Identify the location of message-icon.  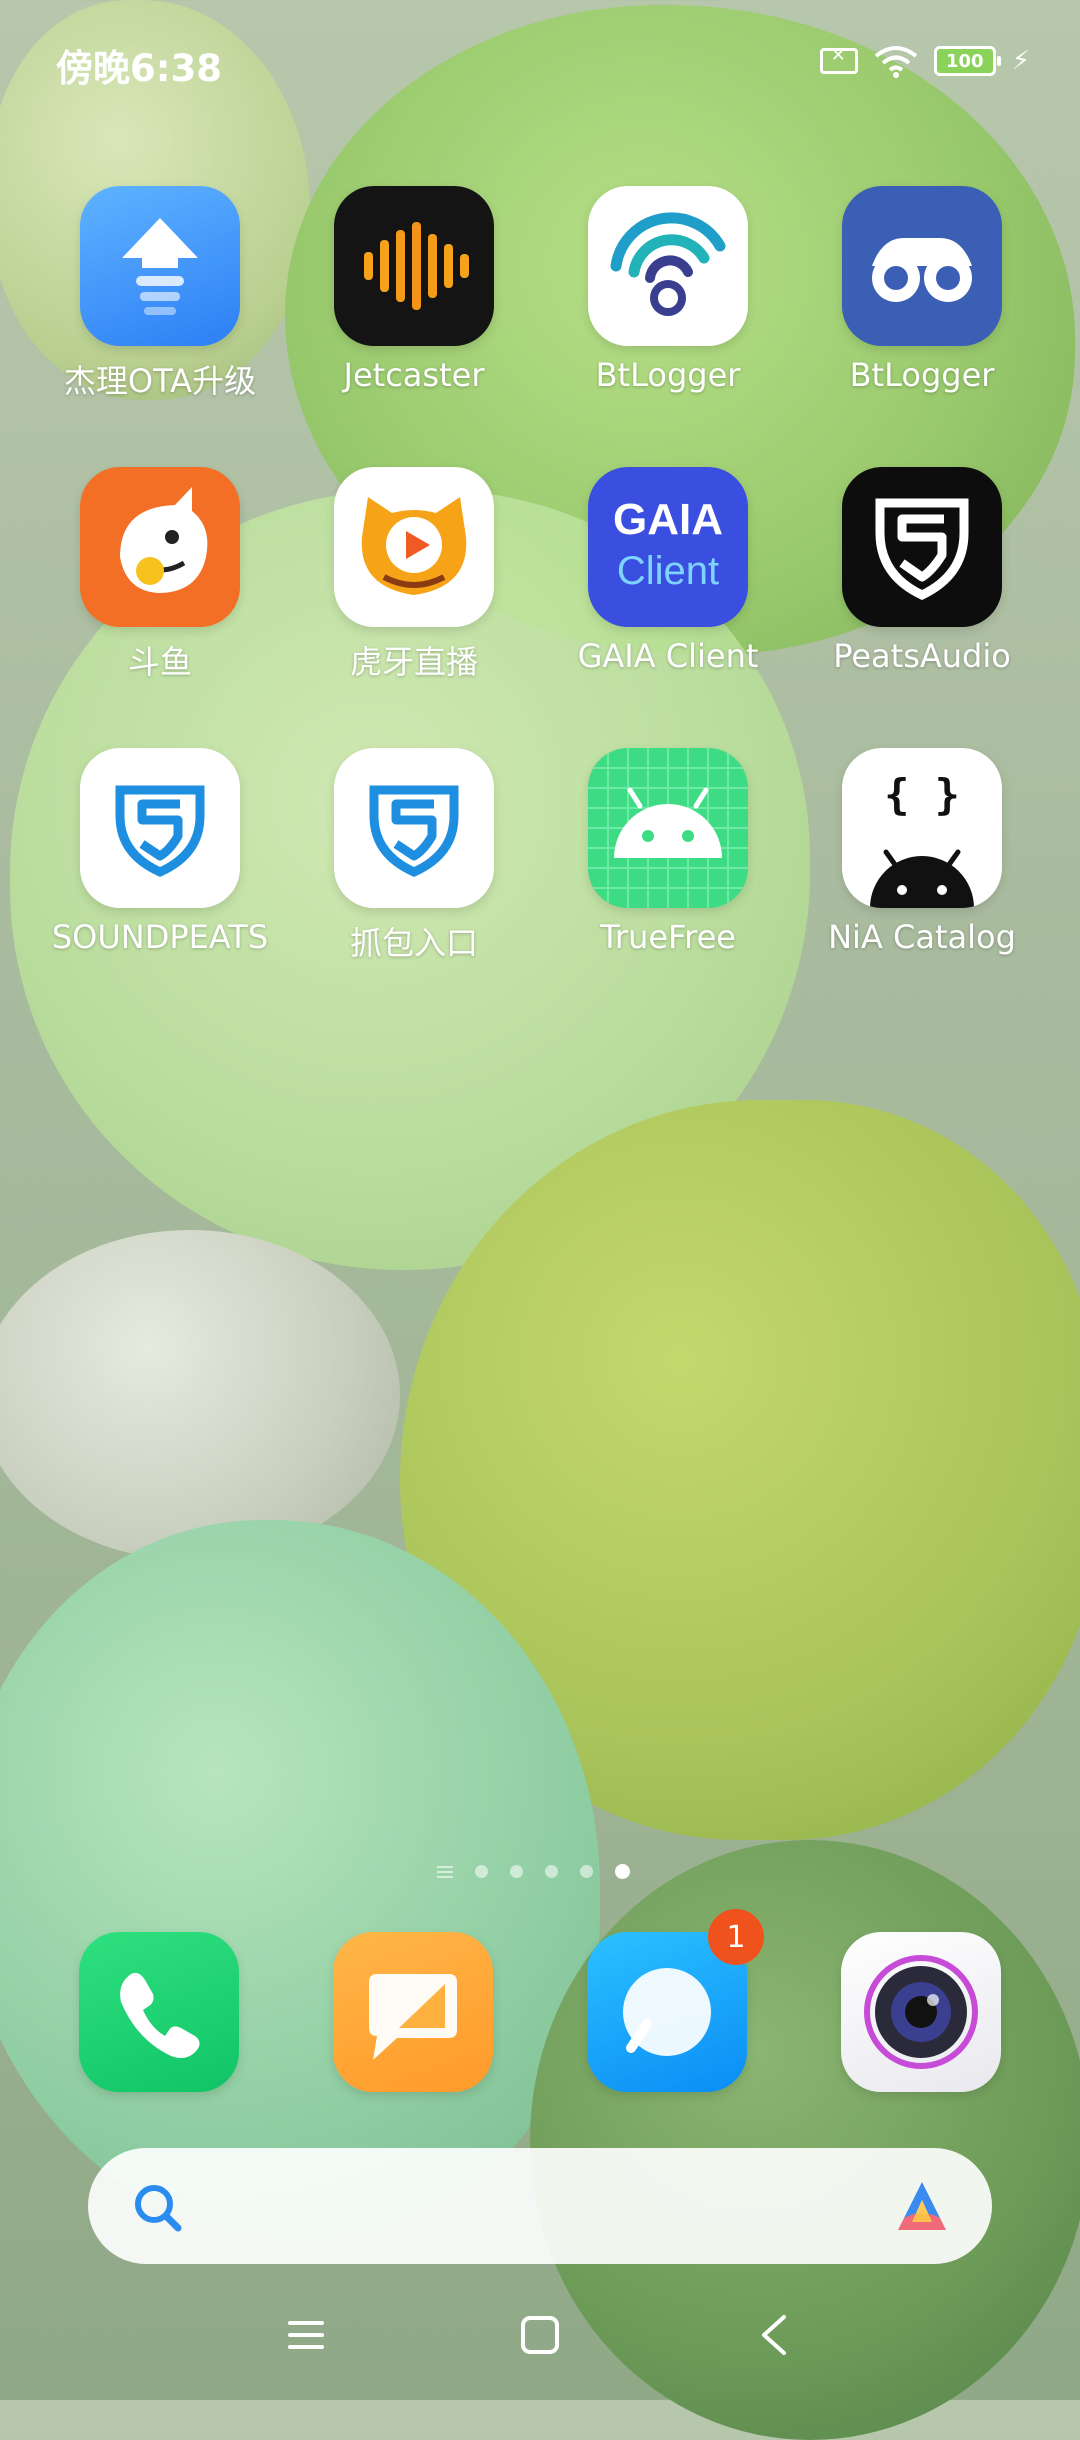
(413, 2017).